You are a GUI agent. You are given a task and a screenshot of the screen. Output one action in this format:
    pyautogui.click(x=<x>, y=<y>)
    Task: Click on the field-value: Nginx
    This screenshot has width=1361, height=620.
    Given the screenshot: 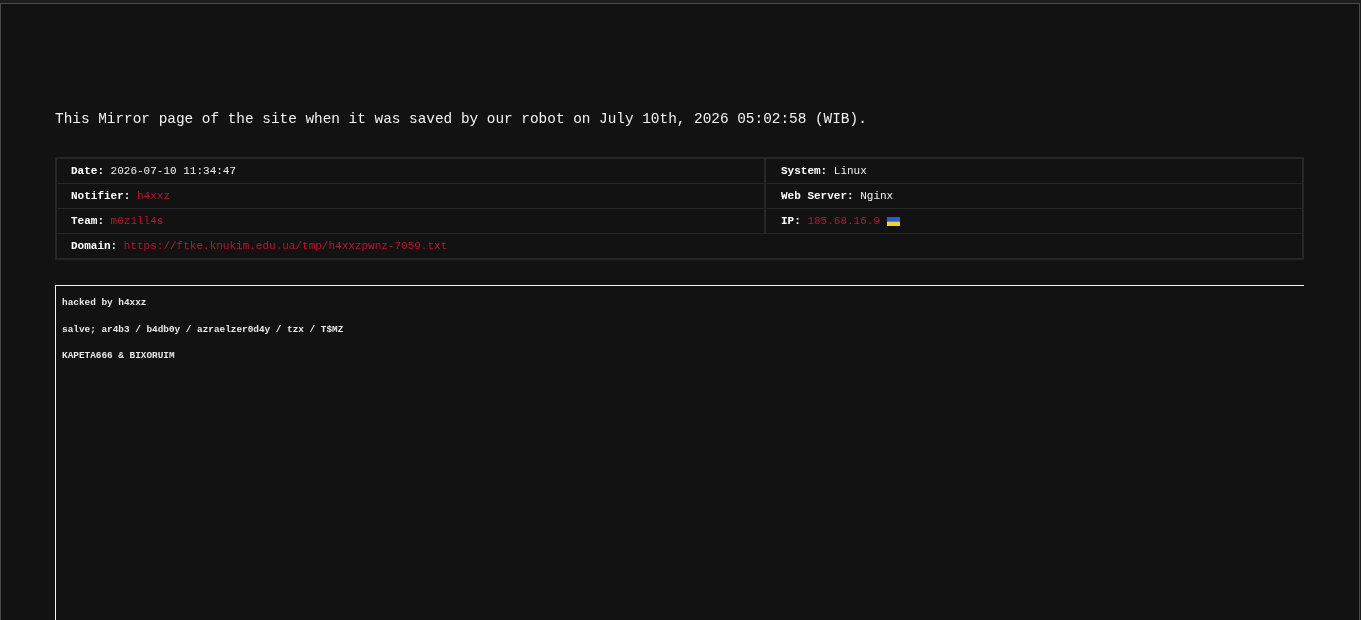 What is the action you would take?
    pyautogui.click(x=877, y=196)
    